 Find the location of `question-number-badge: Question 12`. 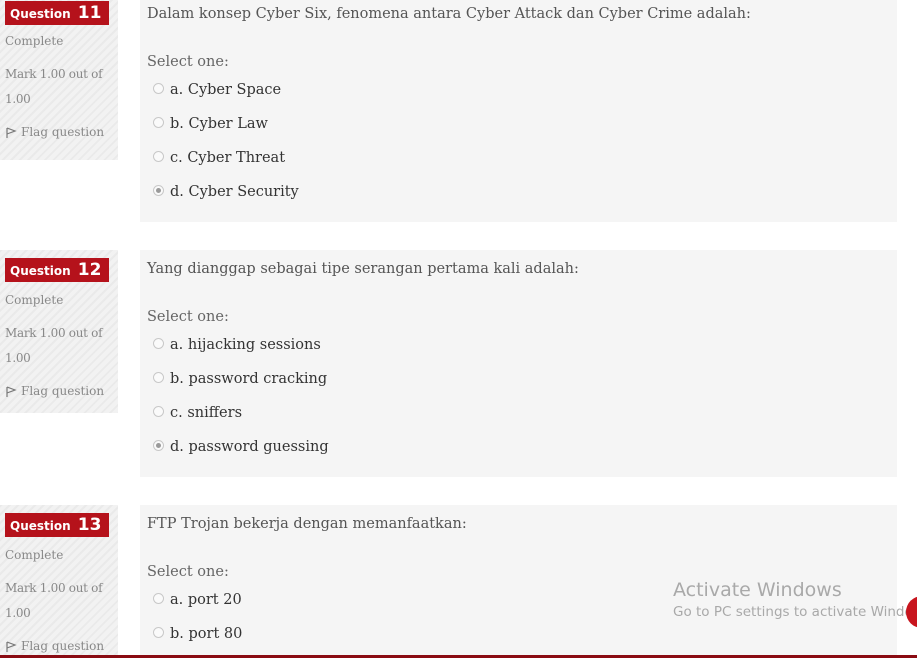

question-number-badge: Question 12 is located at coordinates (57, 270).